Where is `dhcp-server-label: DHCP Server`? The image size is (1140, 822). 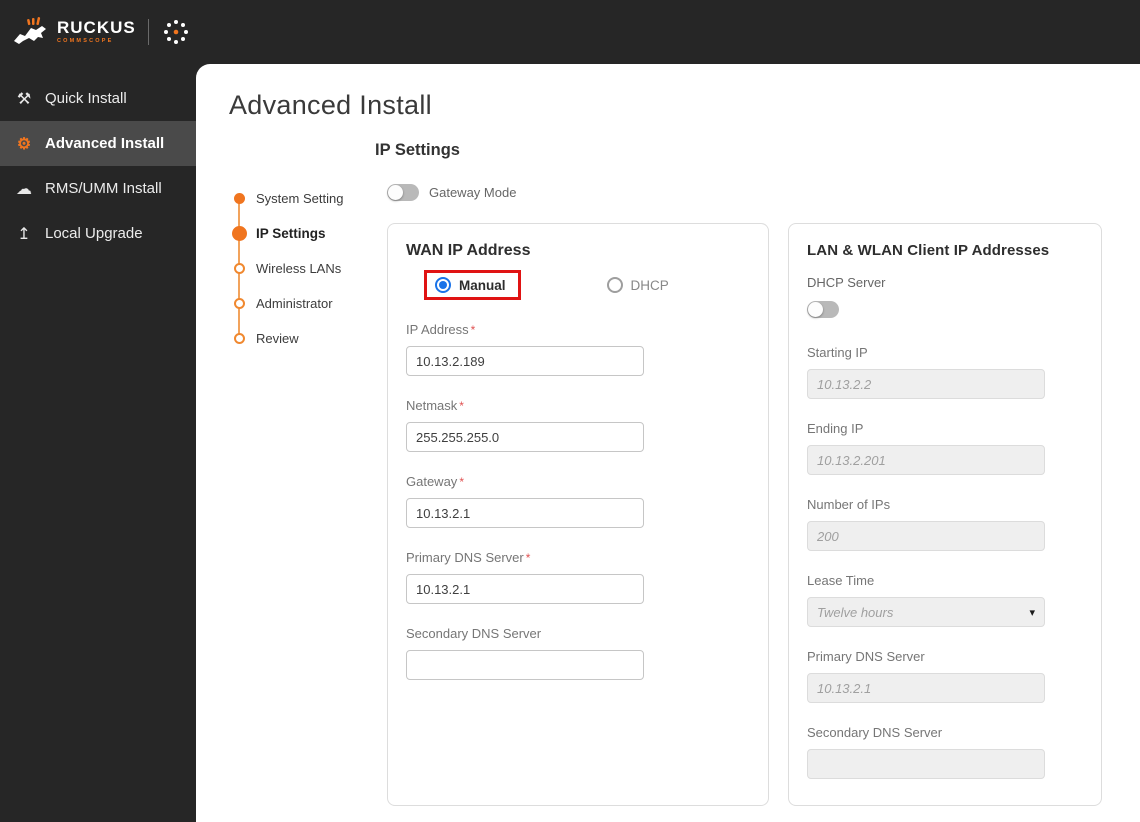 dhcp-server-label: DHCP Server is located at coordinates (846, 282).